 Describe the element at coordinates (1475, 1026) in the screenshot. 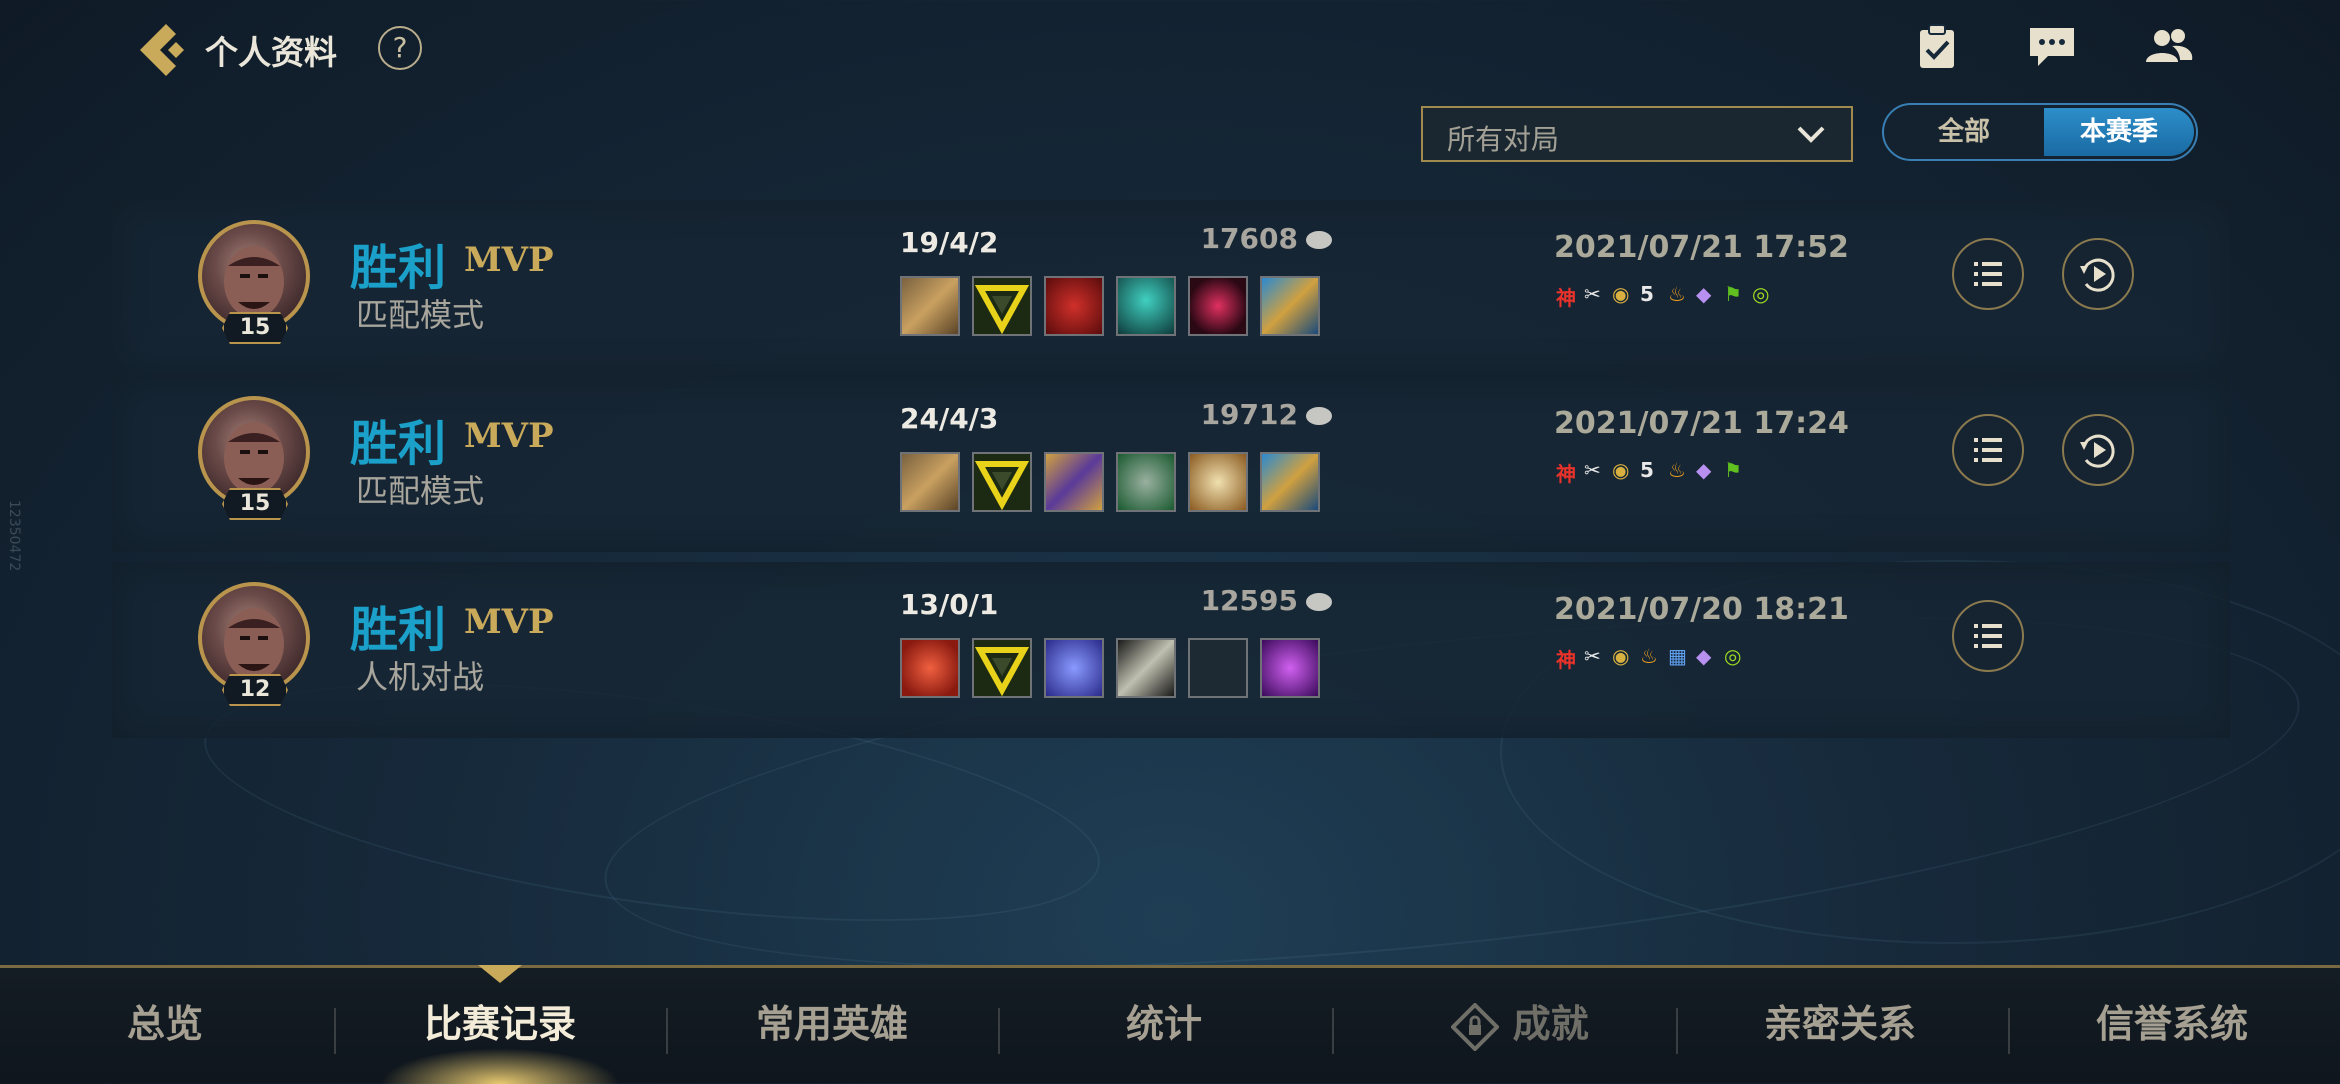

I see `lock-diamond-icon` at that location.